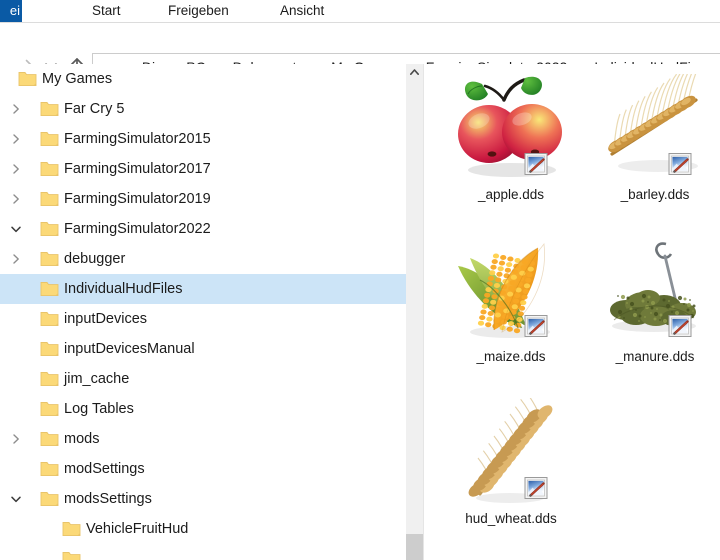 The height and width of the screenshot is (560, 720). Describe the element at coordinates (82, 439) in the screenshot. I see `tree-item-label: mods` at that location.